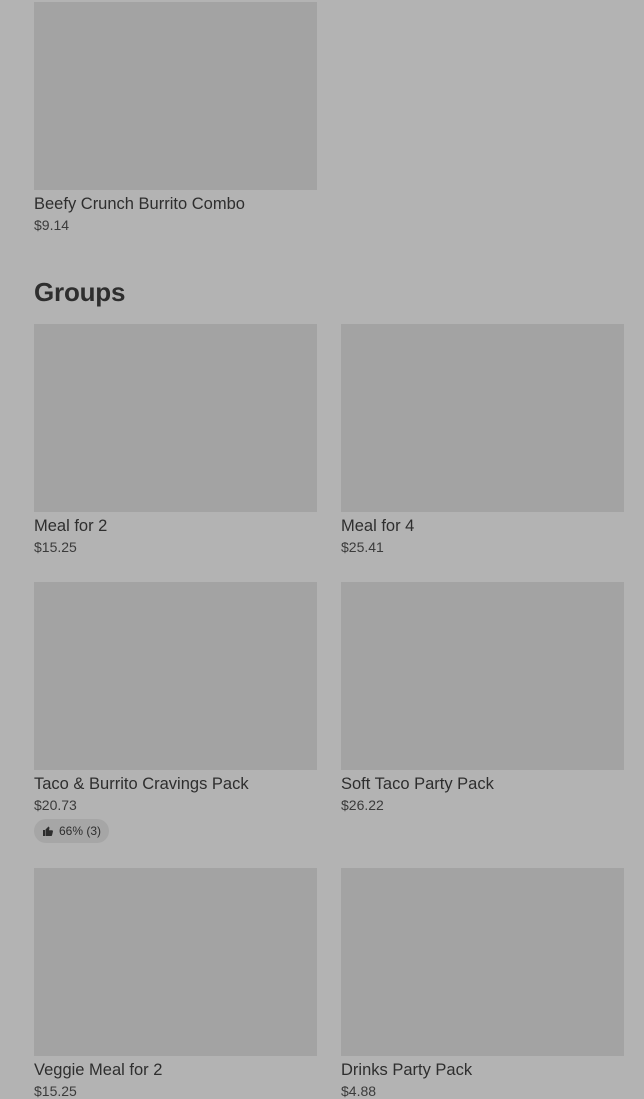 The height and width of the screenshot is (1099, 644). What do you see at coordinates (48, 831) in the screenshot?
I see `thumbs-up-icon` at bounding box center [48, 831].